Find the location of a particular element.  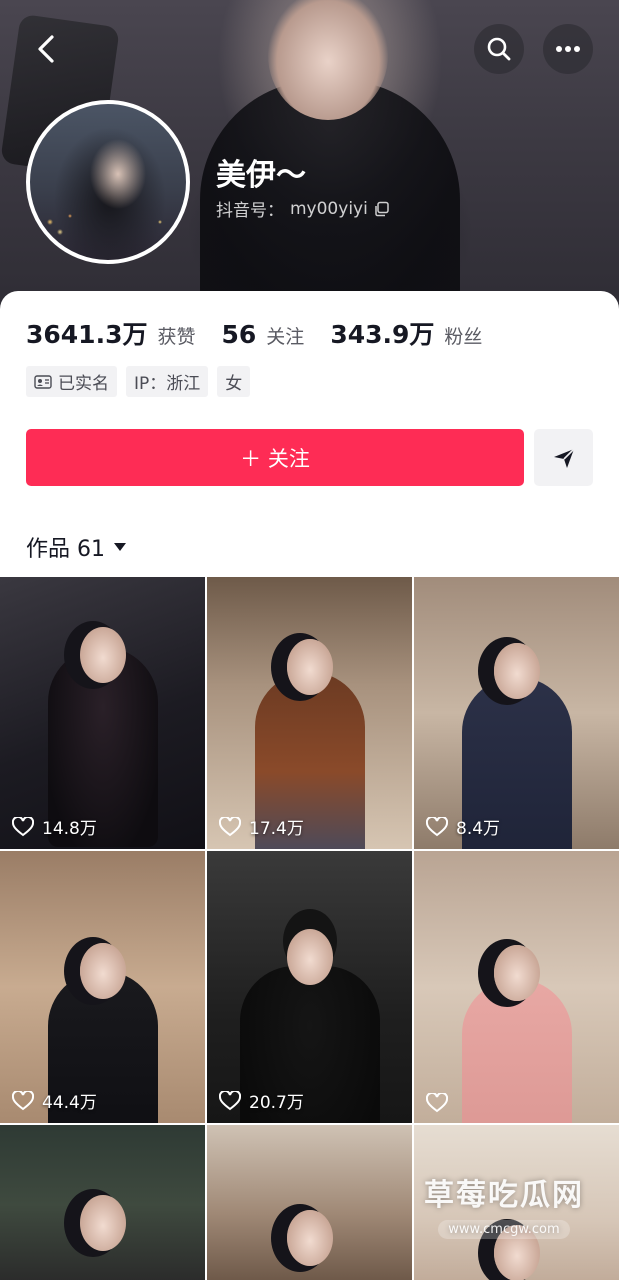

following-label: 关注 is located at coordinates (285, 337).